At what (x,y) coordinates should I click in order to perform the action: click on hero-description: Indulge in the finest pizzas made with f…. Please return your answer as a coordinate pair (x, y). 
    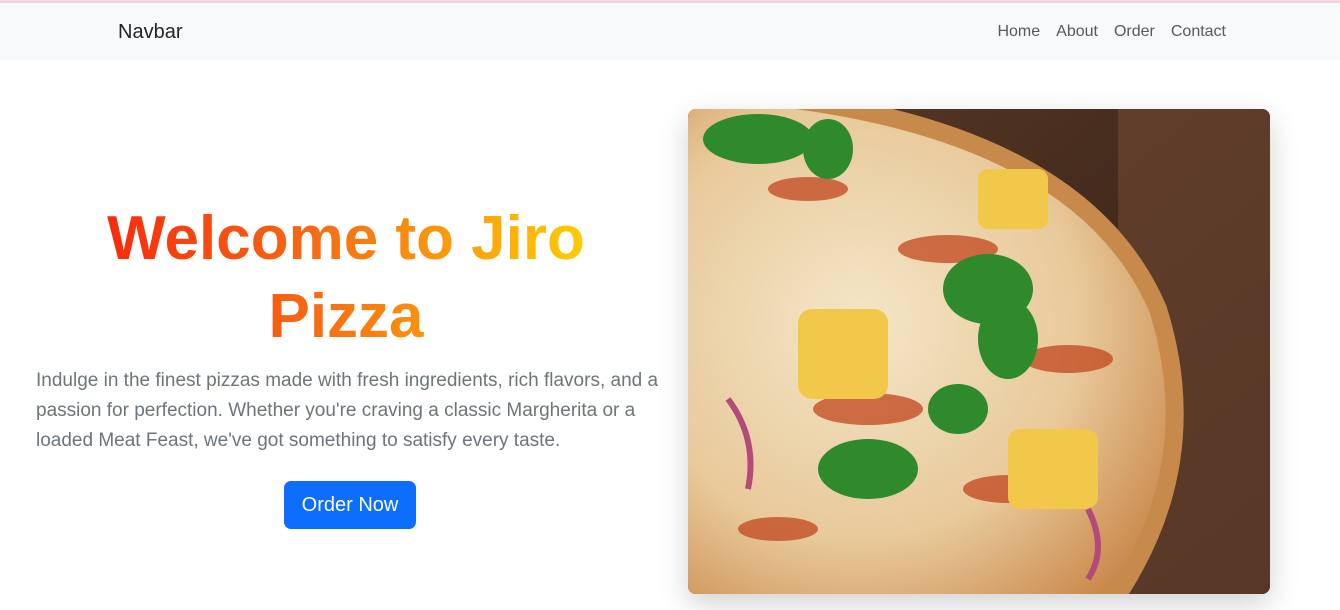
    Looking at the image, I should click on (347, 410).